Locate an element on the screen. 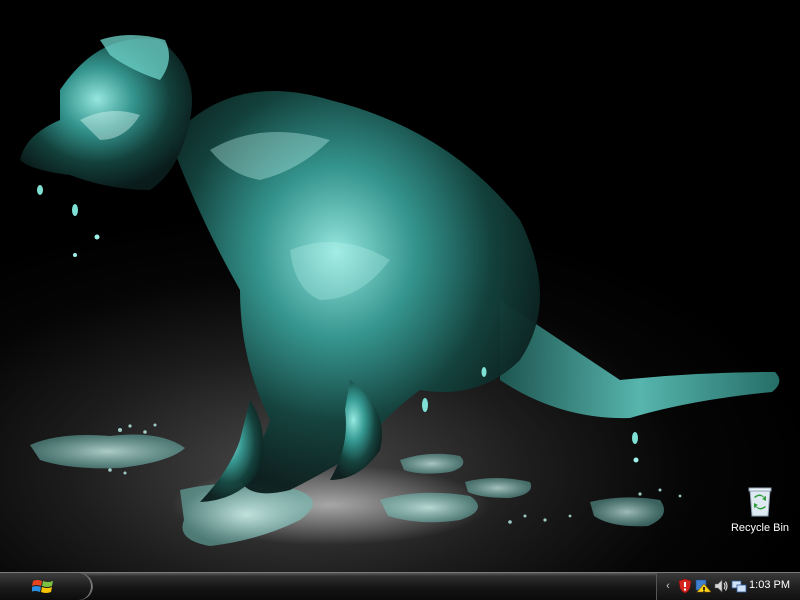 The image size is (800, 600). shield-alert-icon is located at coordinates (685, 586).